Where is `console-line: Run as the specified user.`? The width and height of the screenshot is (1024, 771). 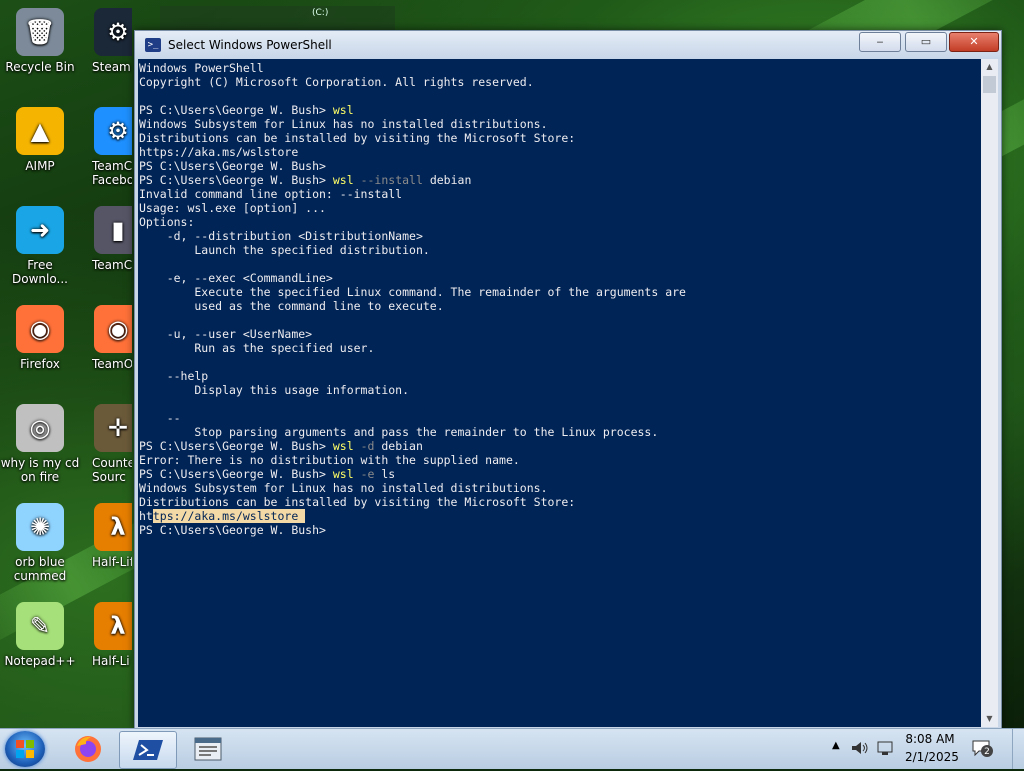 console-line: Run as the specified user. is located at coordinates (257, 348).